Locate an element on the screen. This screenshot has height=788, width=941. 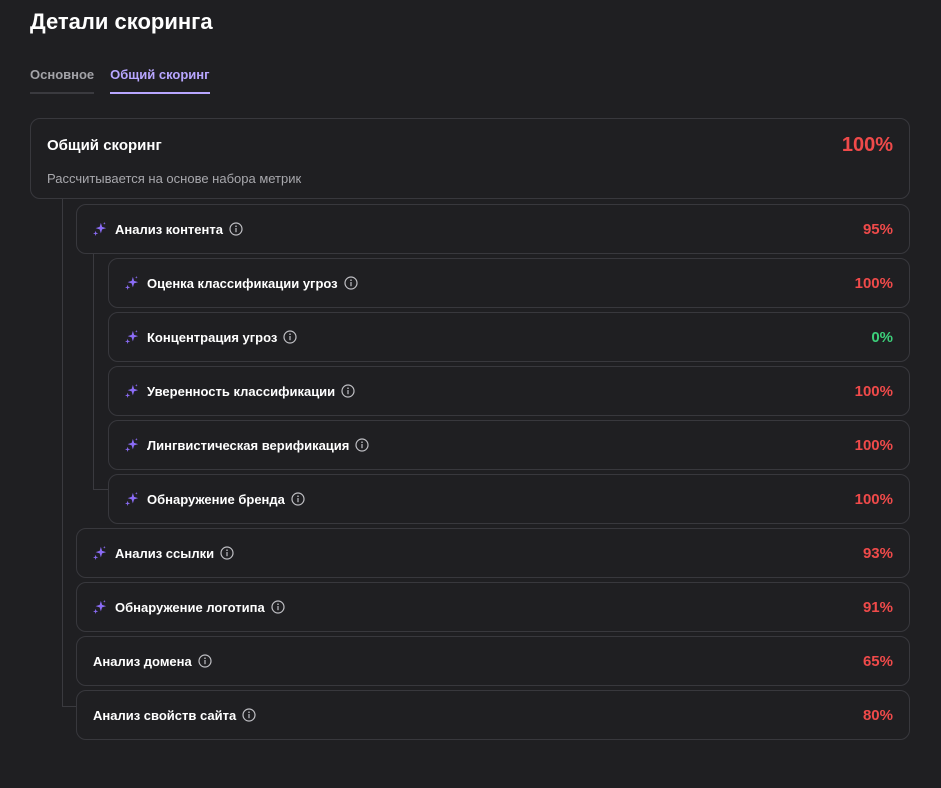
page-title: Детали скоринга is located at coordinates (121, 21).